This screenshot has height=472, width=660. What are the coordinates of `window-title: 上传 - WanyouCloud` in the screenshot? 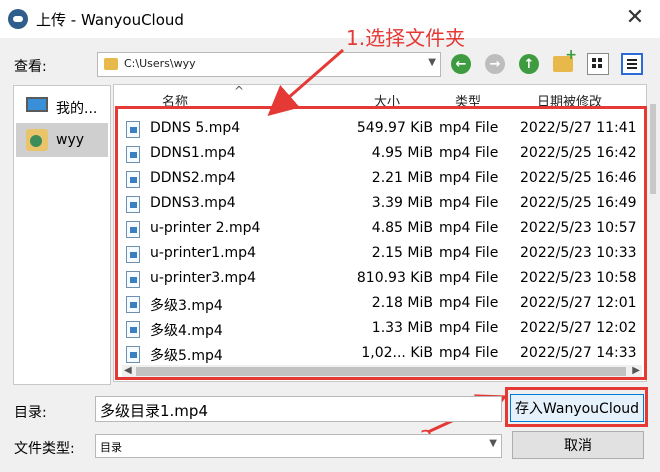 It's located at (110, 20).